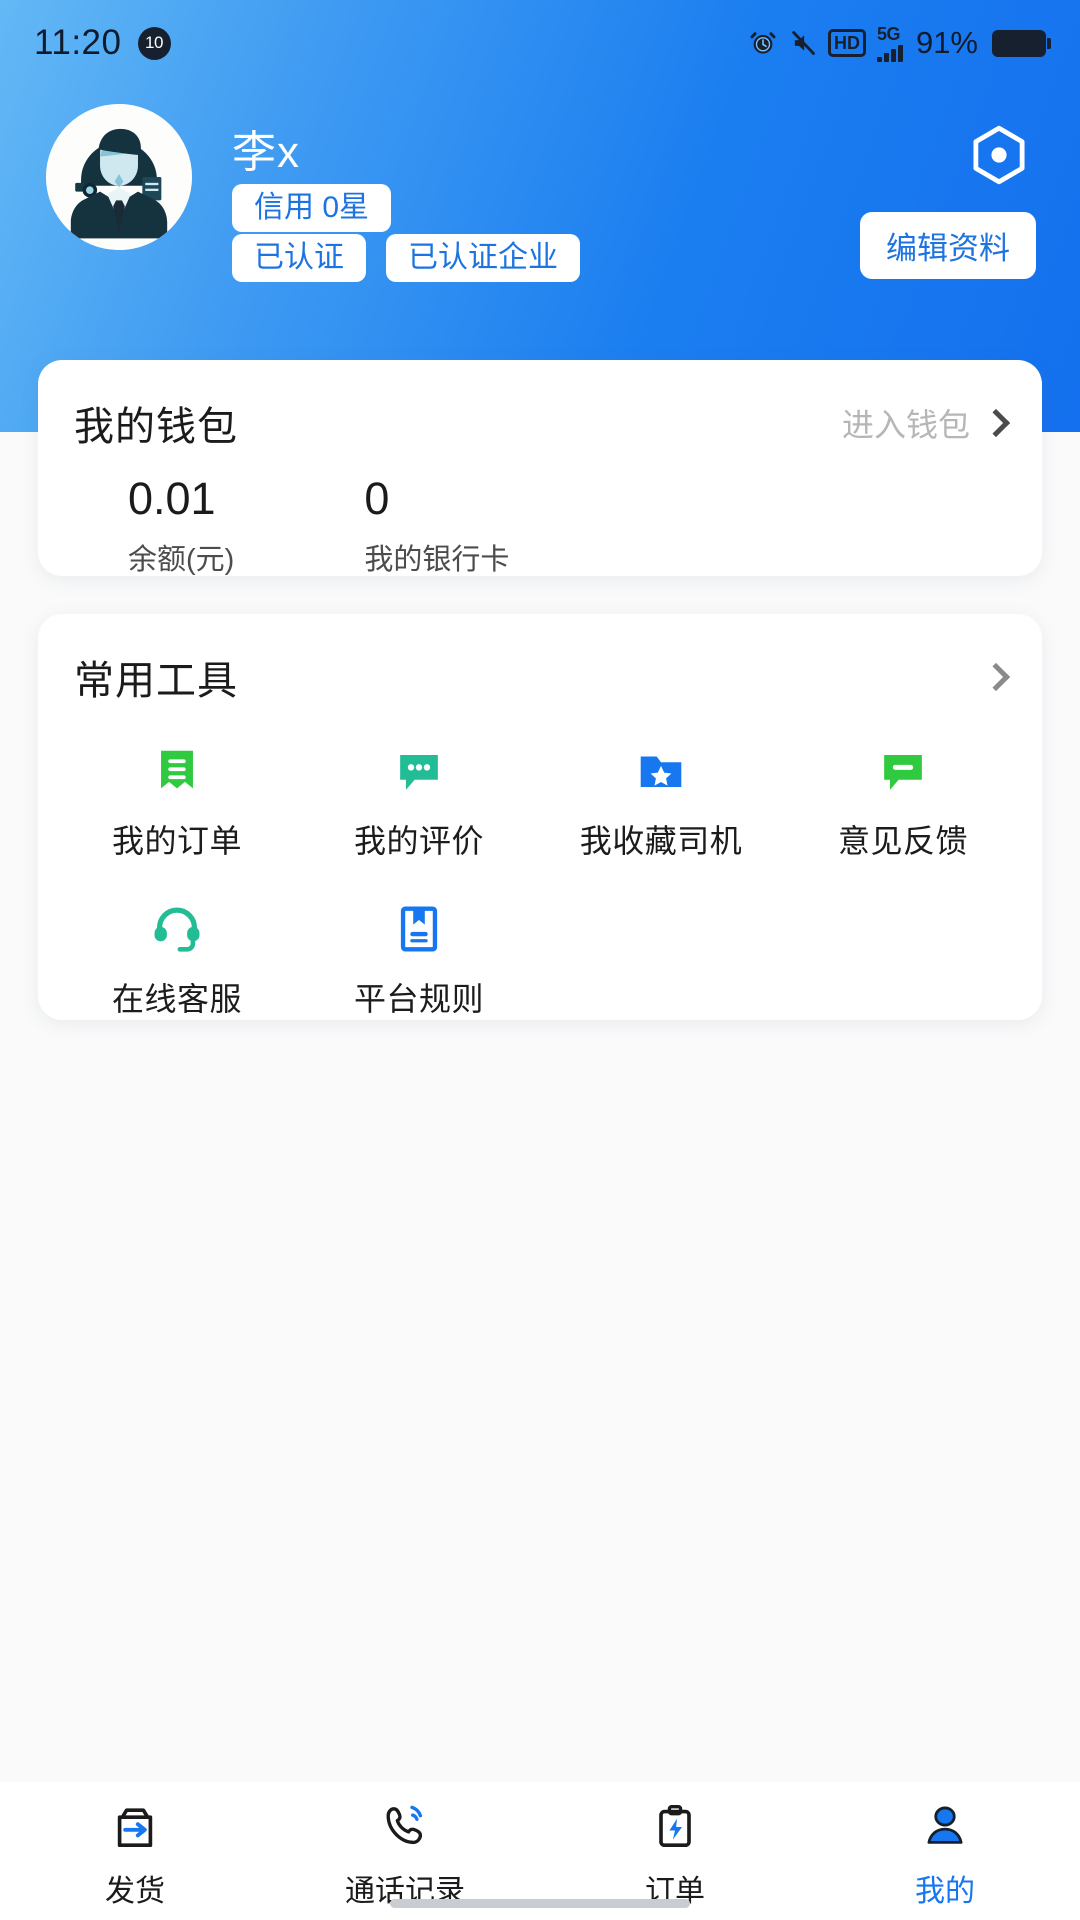 This screenshot has width=1080, height=1920. What do you see at coordinates (763, 43) in the screenshot?
I see `alarm-icon` at bounding box center [763, 43].